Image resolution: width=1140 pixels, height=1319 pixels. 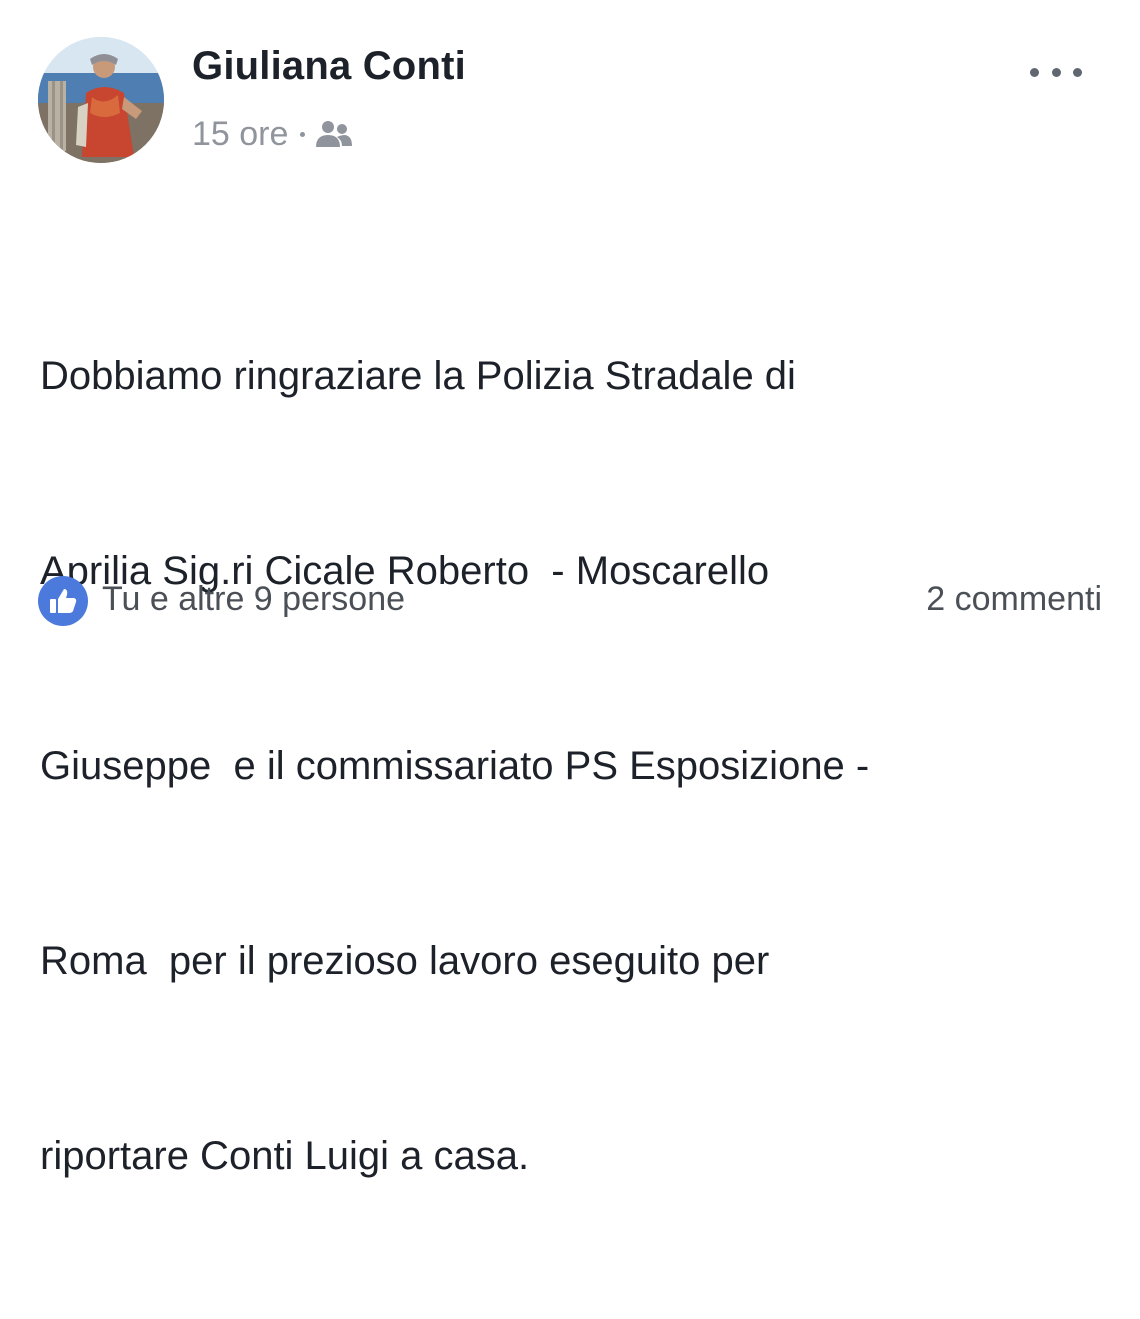 I want to click on more-options-icon, so click(x=1056, y=72).